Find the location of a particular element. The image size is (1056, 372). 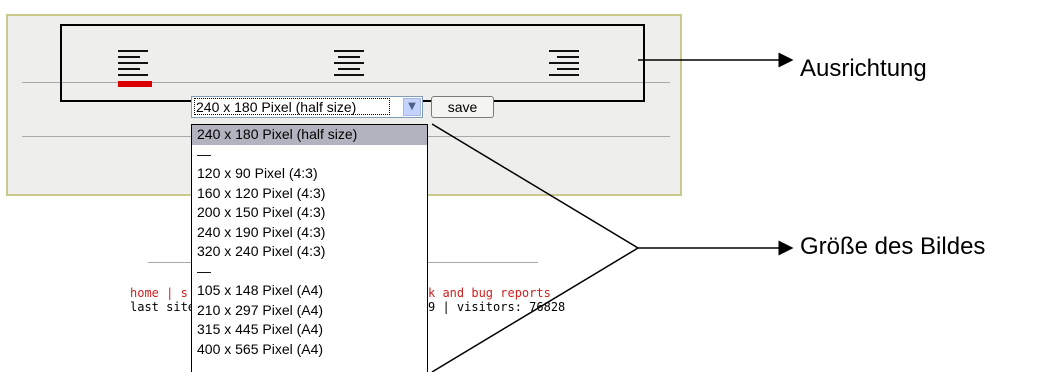

pointer-line-top is located at coordinates (535, 186).